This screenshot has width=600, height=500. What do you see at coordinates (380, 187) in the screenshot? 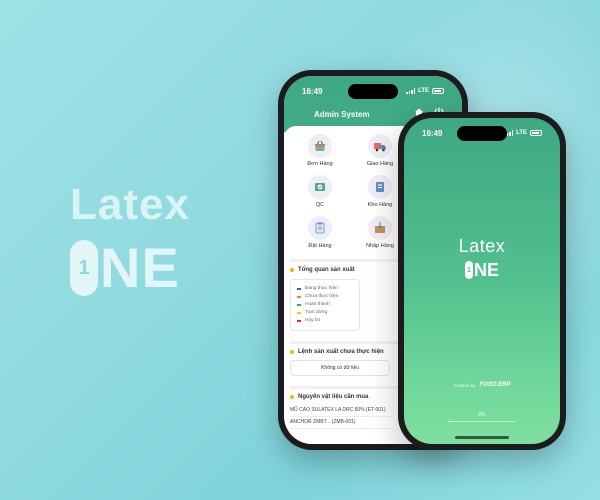
I see `warehouse-icon` at bounding box center [380, 187].